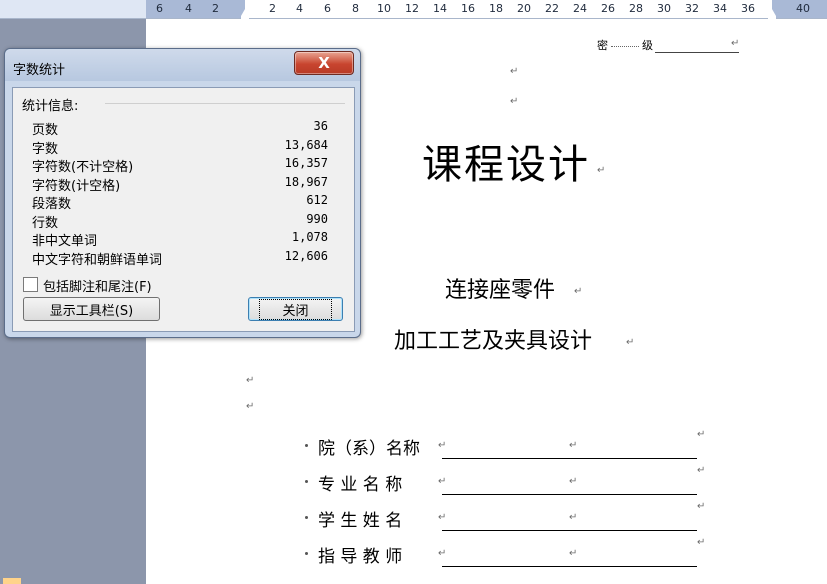 The image size is (827, 584). What do you see at coordinates (39, 70) in the screenshot?
I see `dialog-title: 字数统计` at bounding box center [39, 70].